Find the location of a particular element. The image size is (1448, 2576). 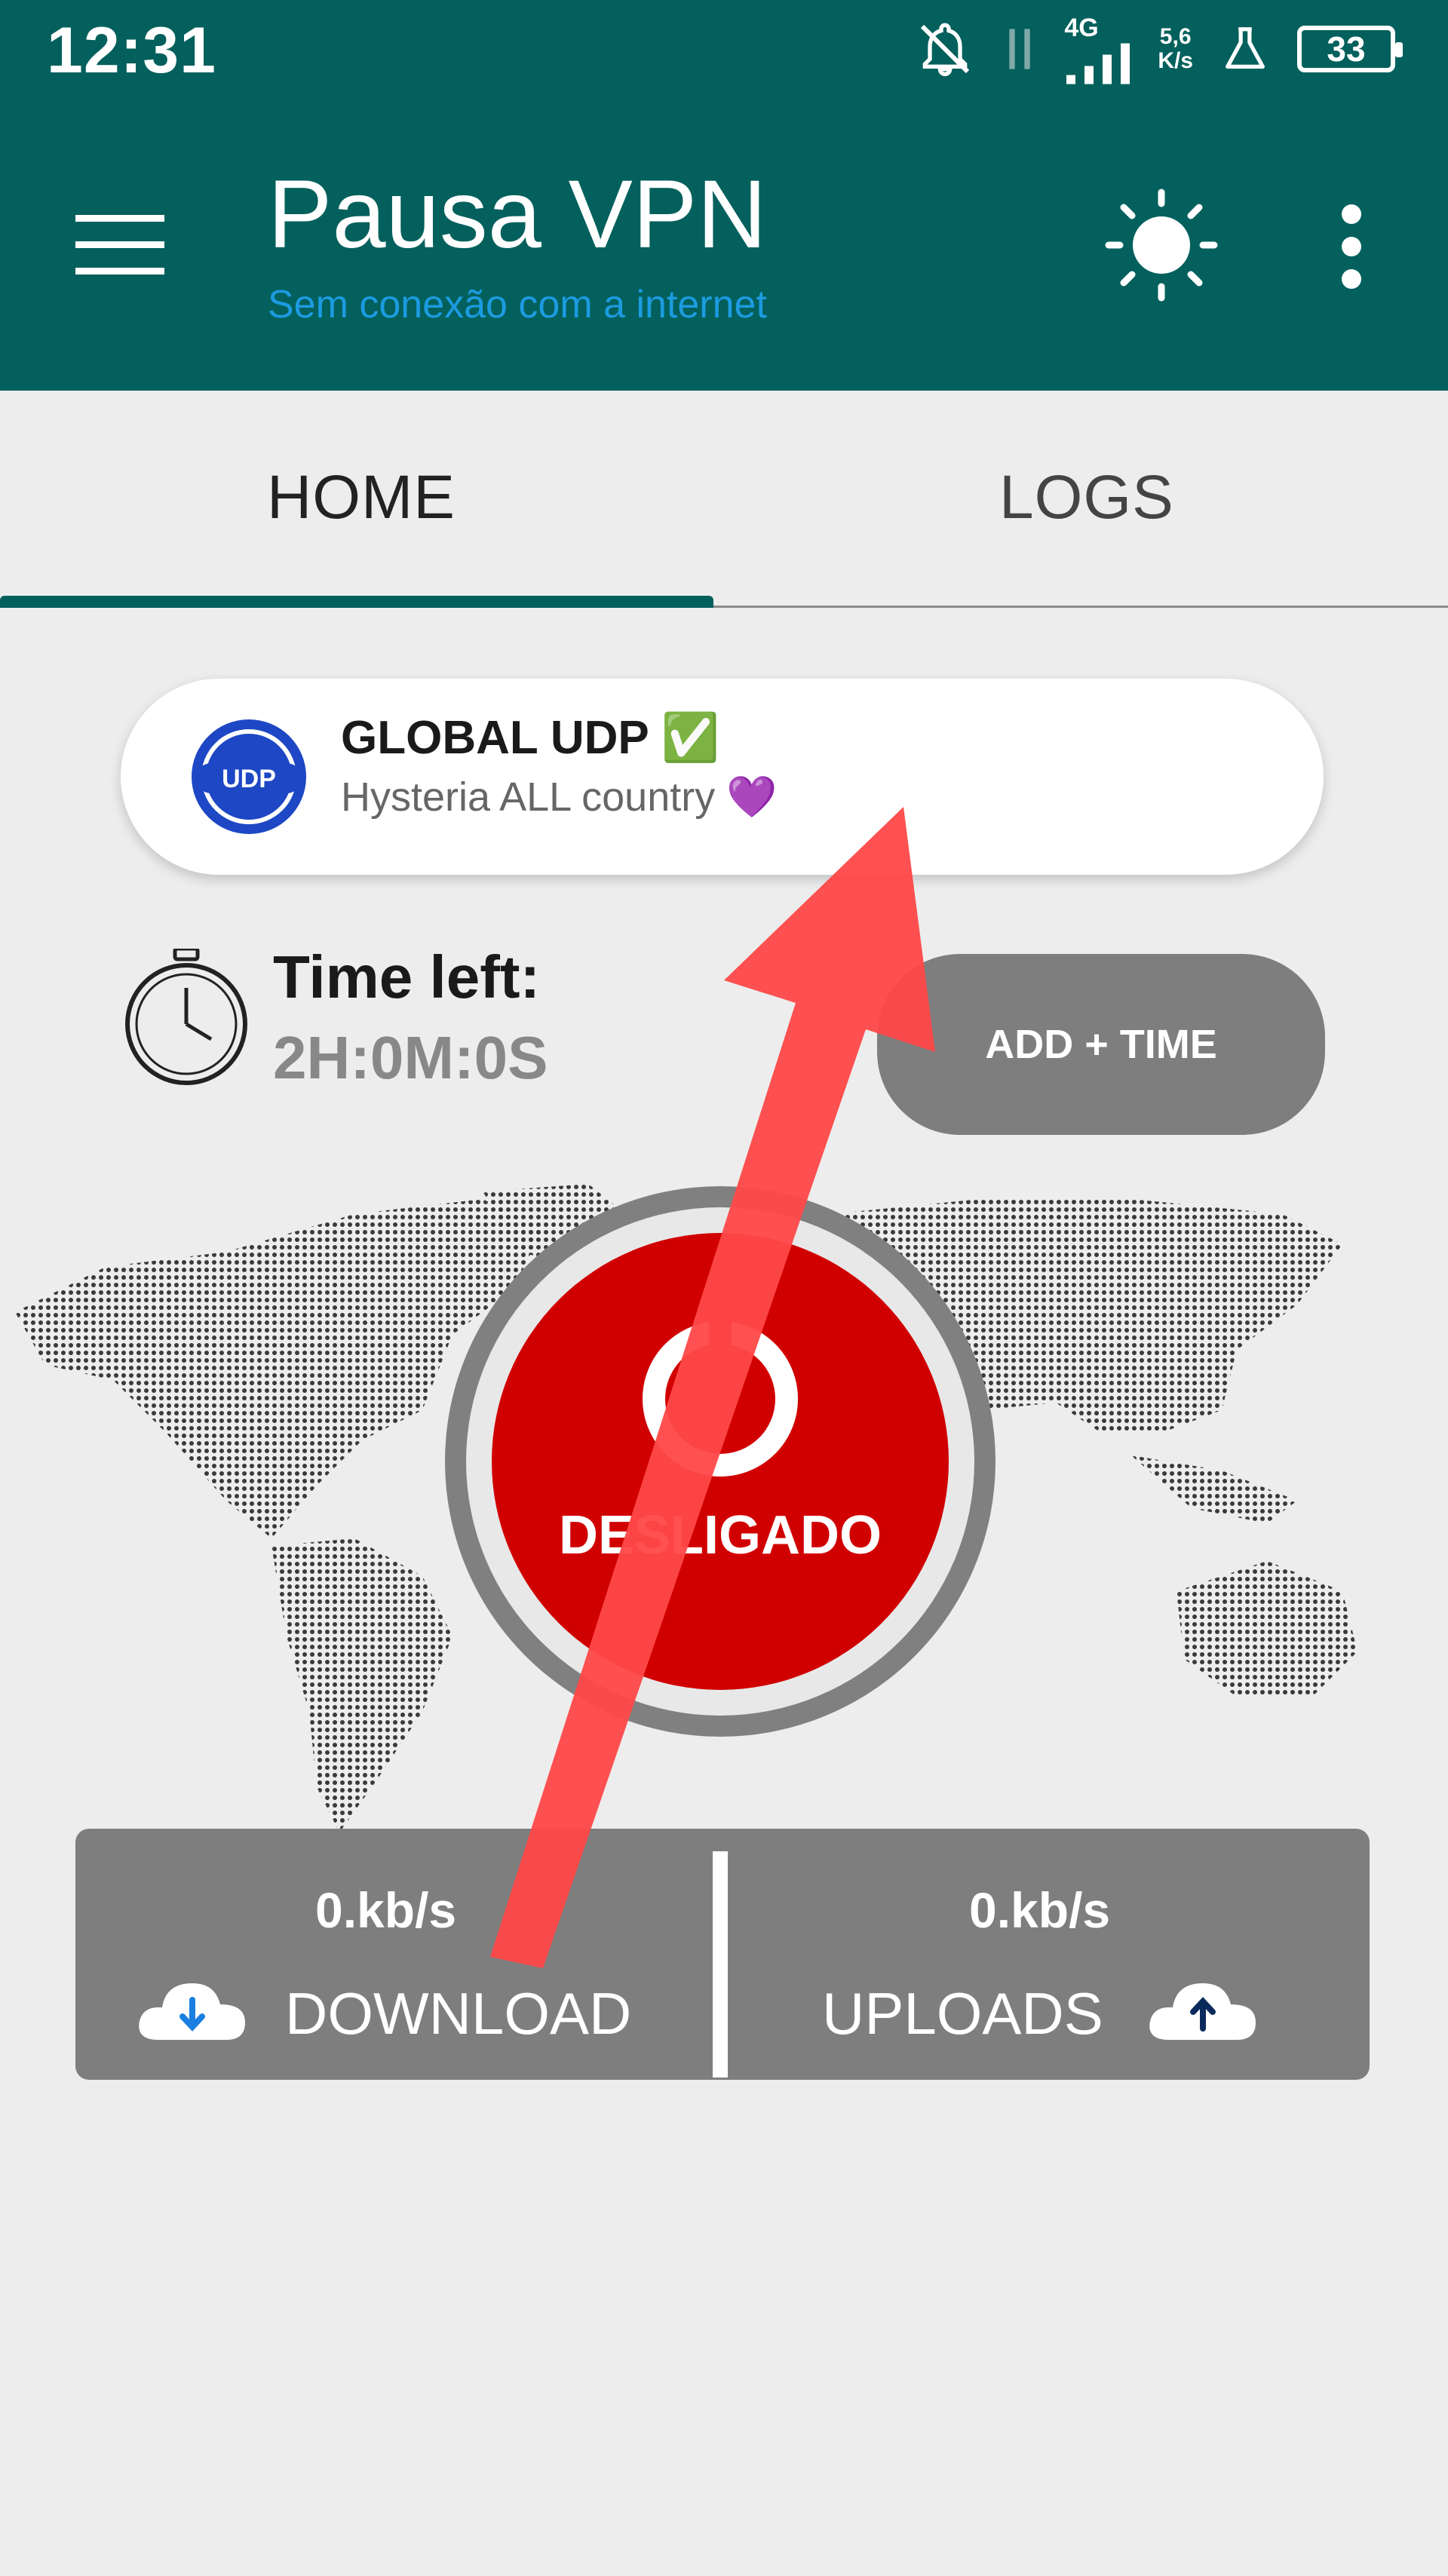

signal-icon is located at coordinates (1098, 63).